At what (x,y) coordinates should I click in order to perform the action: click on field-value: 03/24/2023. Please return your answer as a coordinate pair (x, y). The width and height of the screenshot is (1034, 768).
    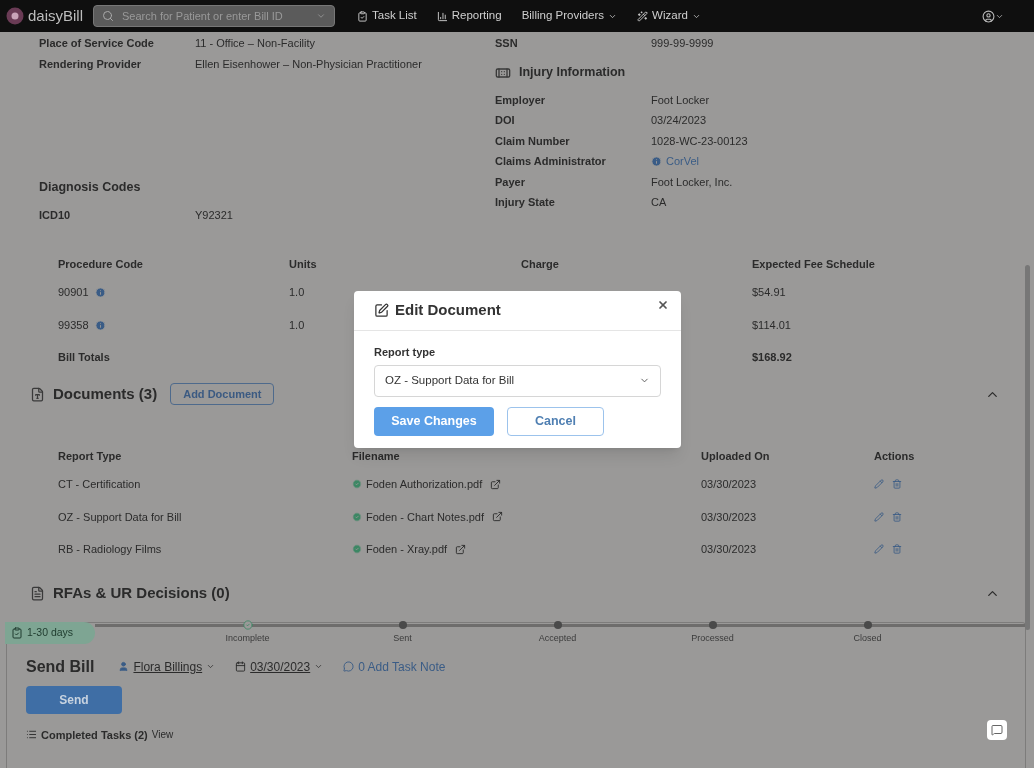
    Looking at the image, I should click on (679, 120).